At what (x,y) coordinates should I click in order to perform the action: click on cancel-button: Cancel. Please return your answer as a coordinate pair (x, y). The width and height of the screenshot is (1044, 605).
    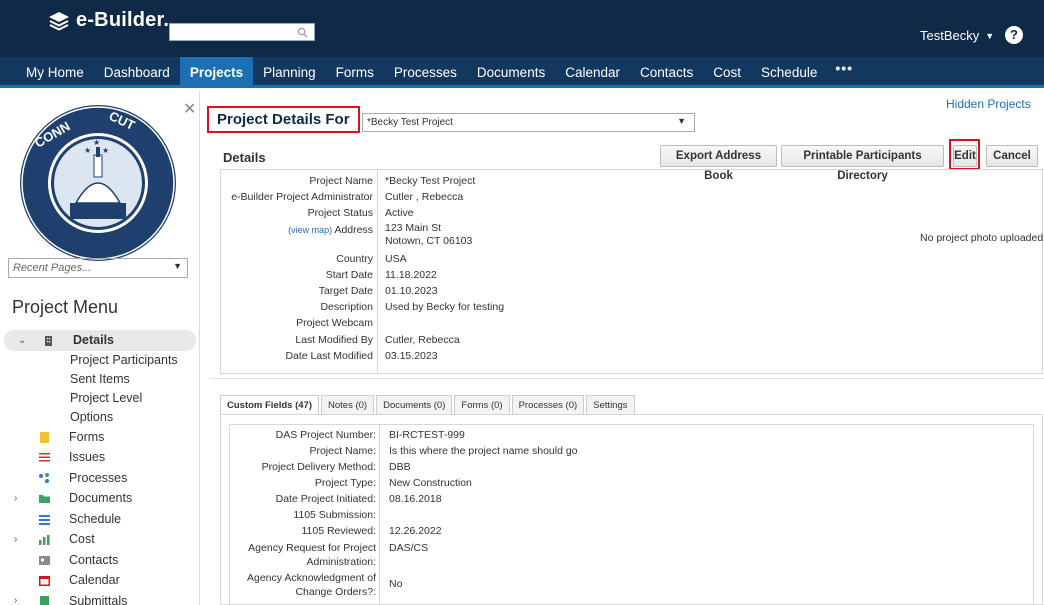
    Looking at the image, I should click on (1012, 156).